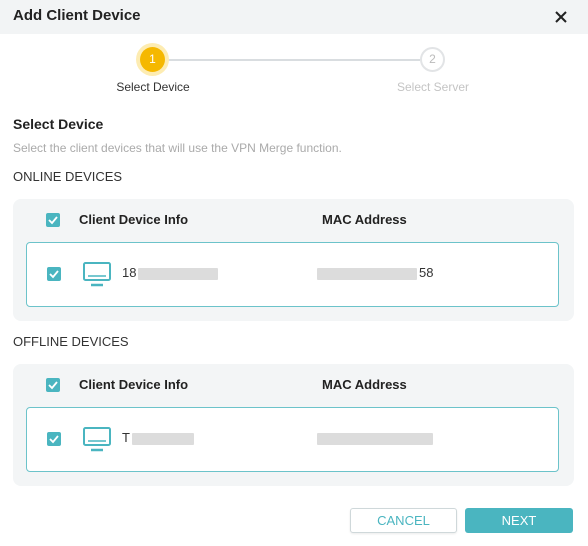 This screenshot has width=588, height=546. Describe the element at coordinates (77, 15) in the screenshot. I see `dialog-title: Add Client Device` at that location.